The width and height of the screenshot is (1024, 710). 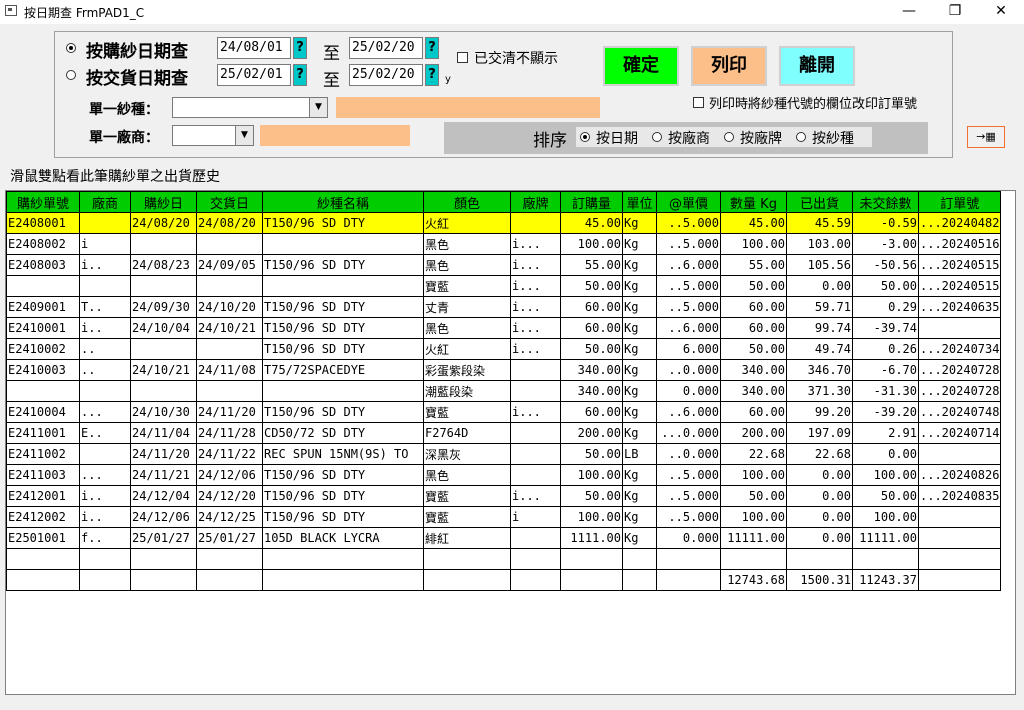 I want to click on purchase-to-field: 25/02/20, so click(x=386, y=48).